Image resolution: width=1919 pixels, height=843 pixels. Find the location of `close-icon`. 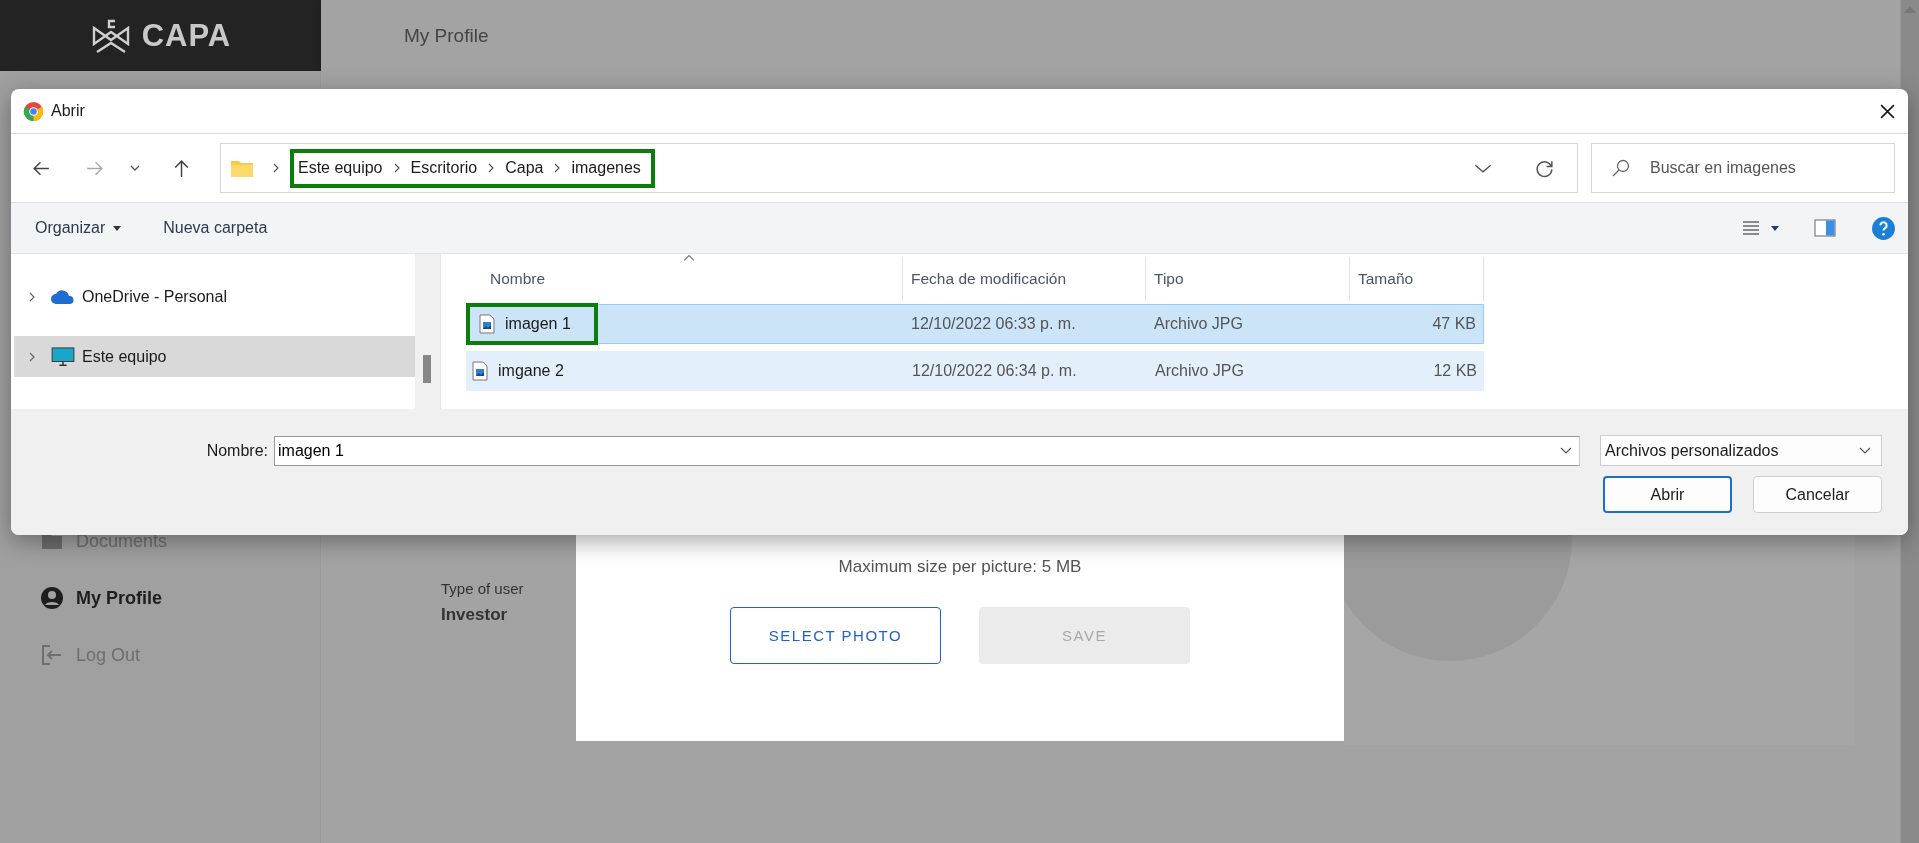

close-icon is located at coordinates (1887, 111).